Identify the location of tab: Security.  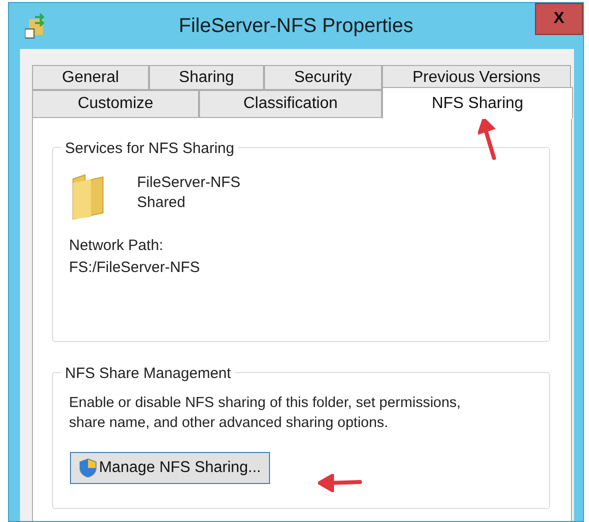
(323, 77).